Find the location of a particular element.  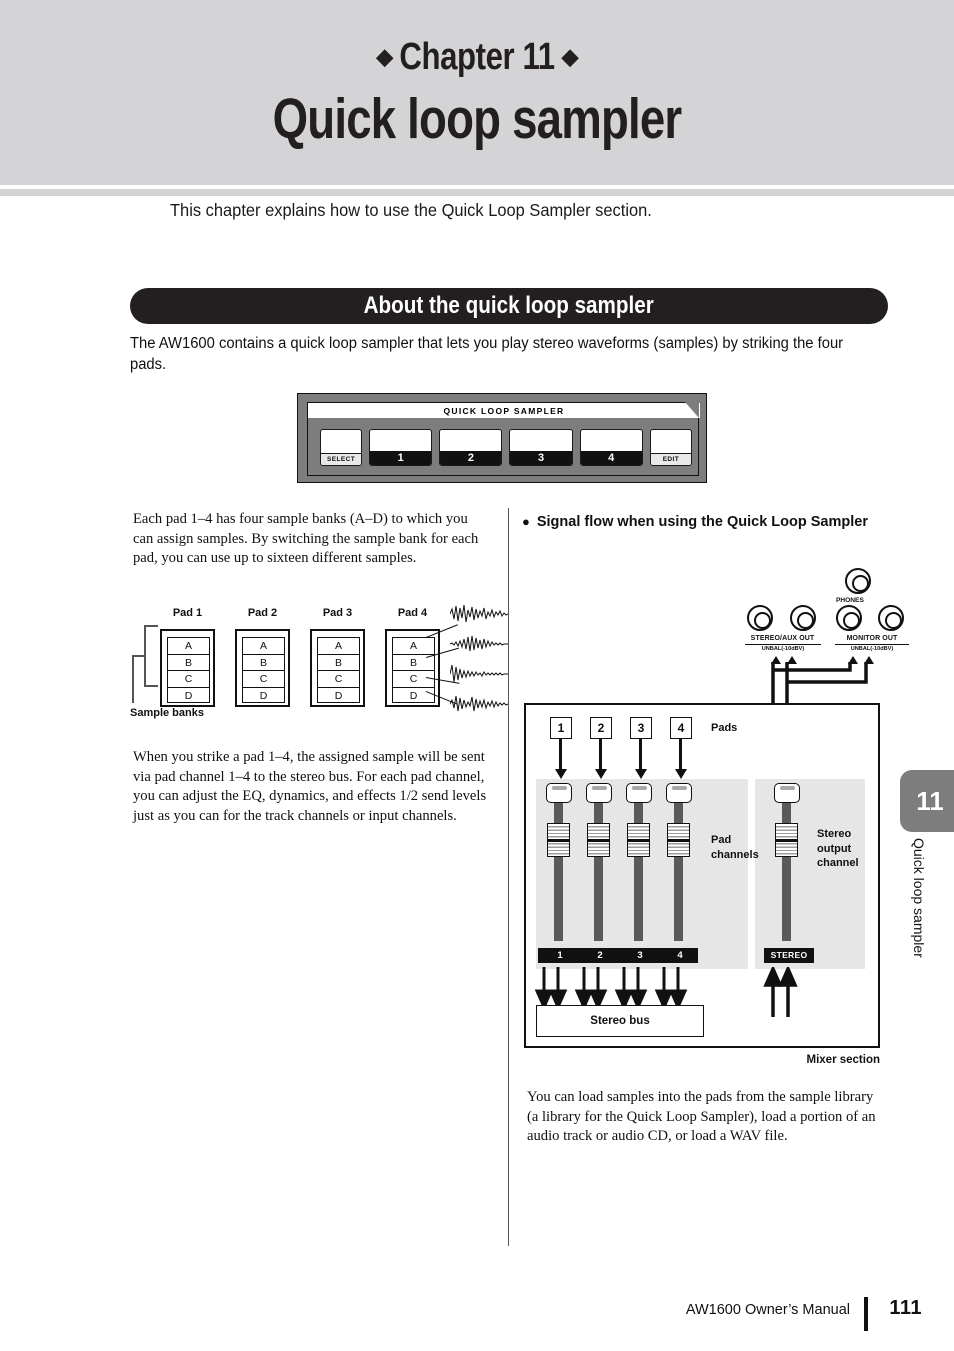

footer-manual-name: AW1600 Owner’s Manual is located at coordinates (767, 1310).